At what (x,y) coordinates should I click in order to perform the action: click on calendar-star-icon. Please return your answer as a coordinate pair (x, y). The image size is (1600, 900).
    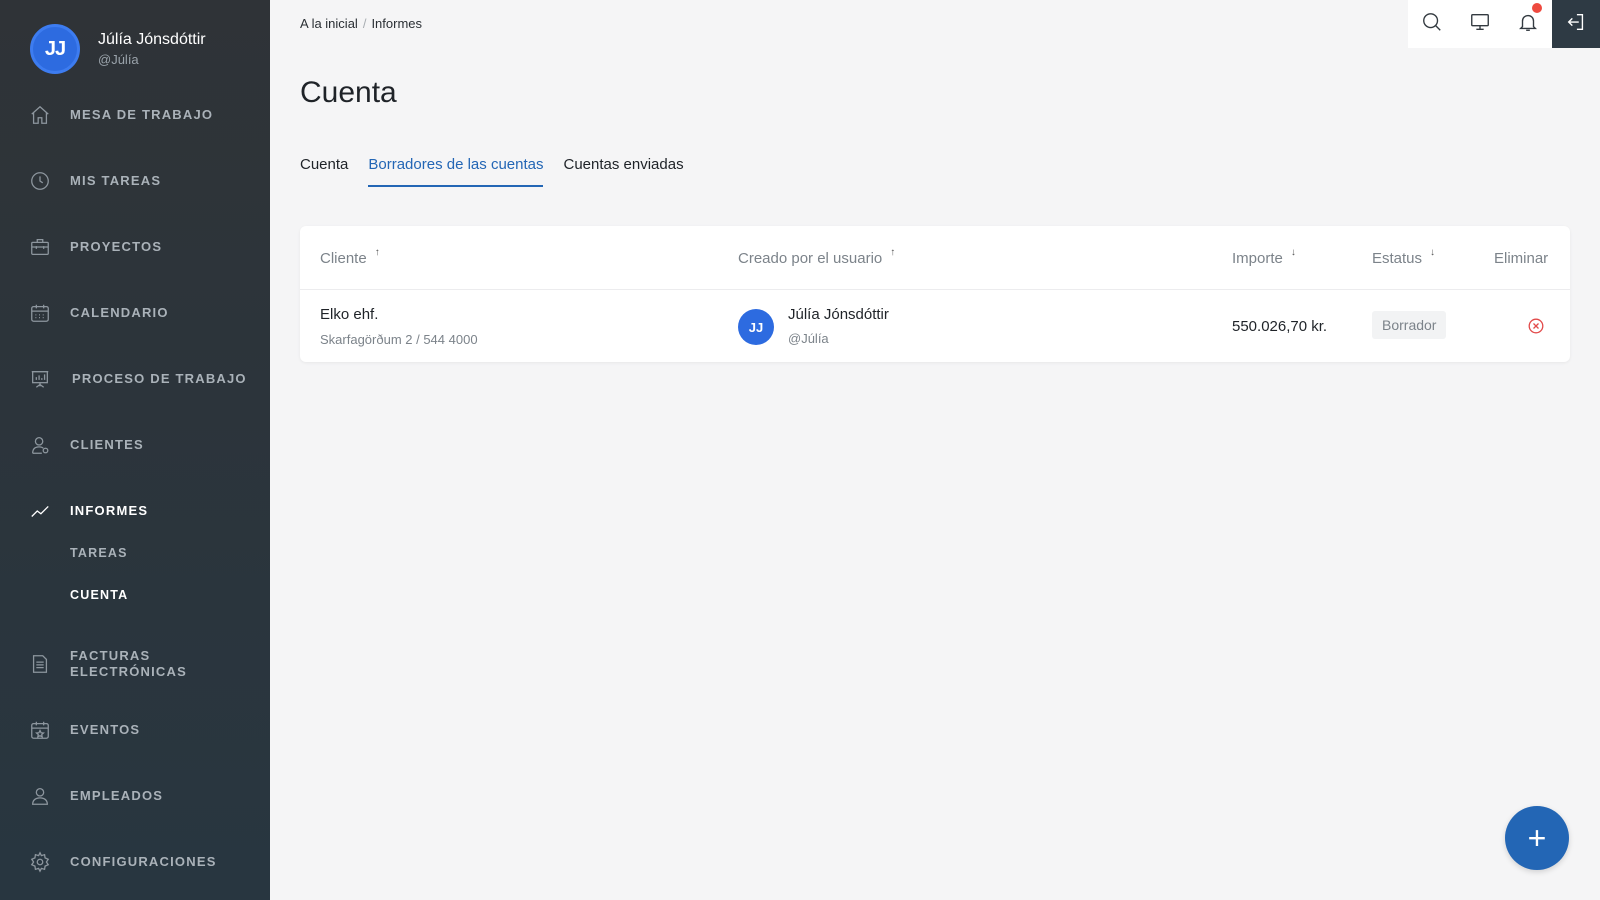
    Looking at the image, I should click on (40, 730).